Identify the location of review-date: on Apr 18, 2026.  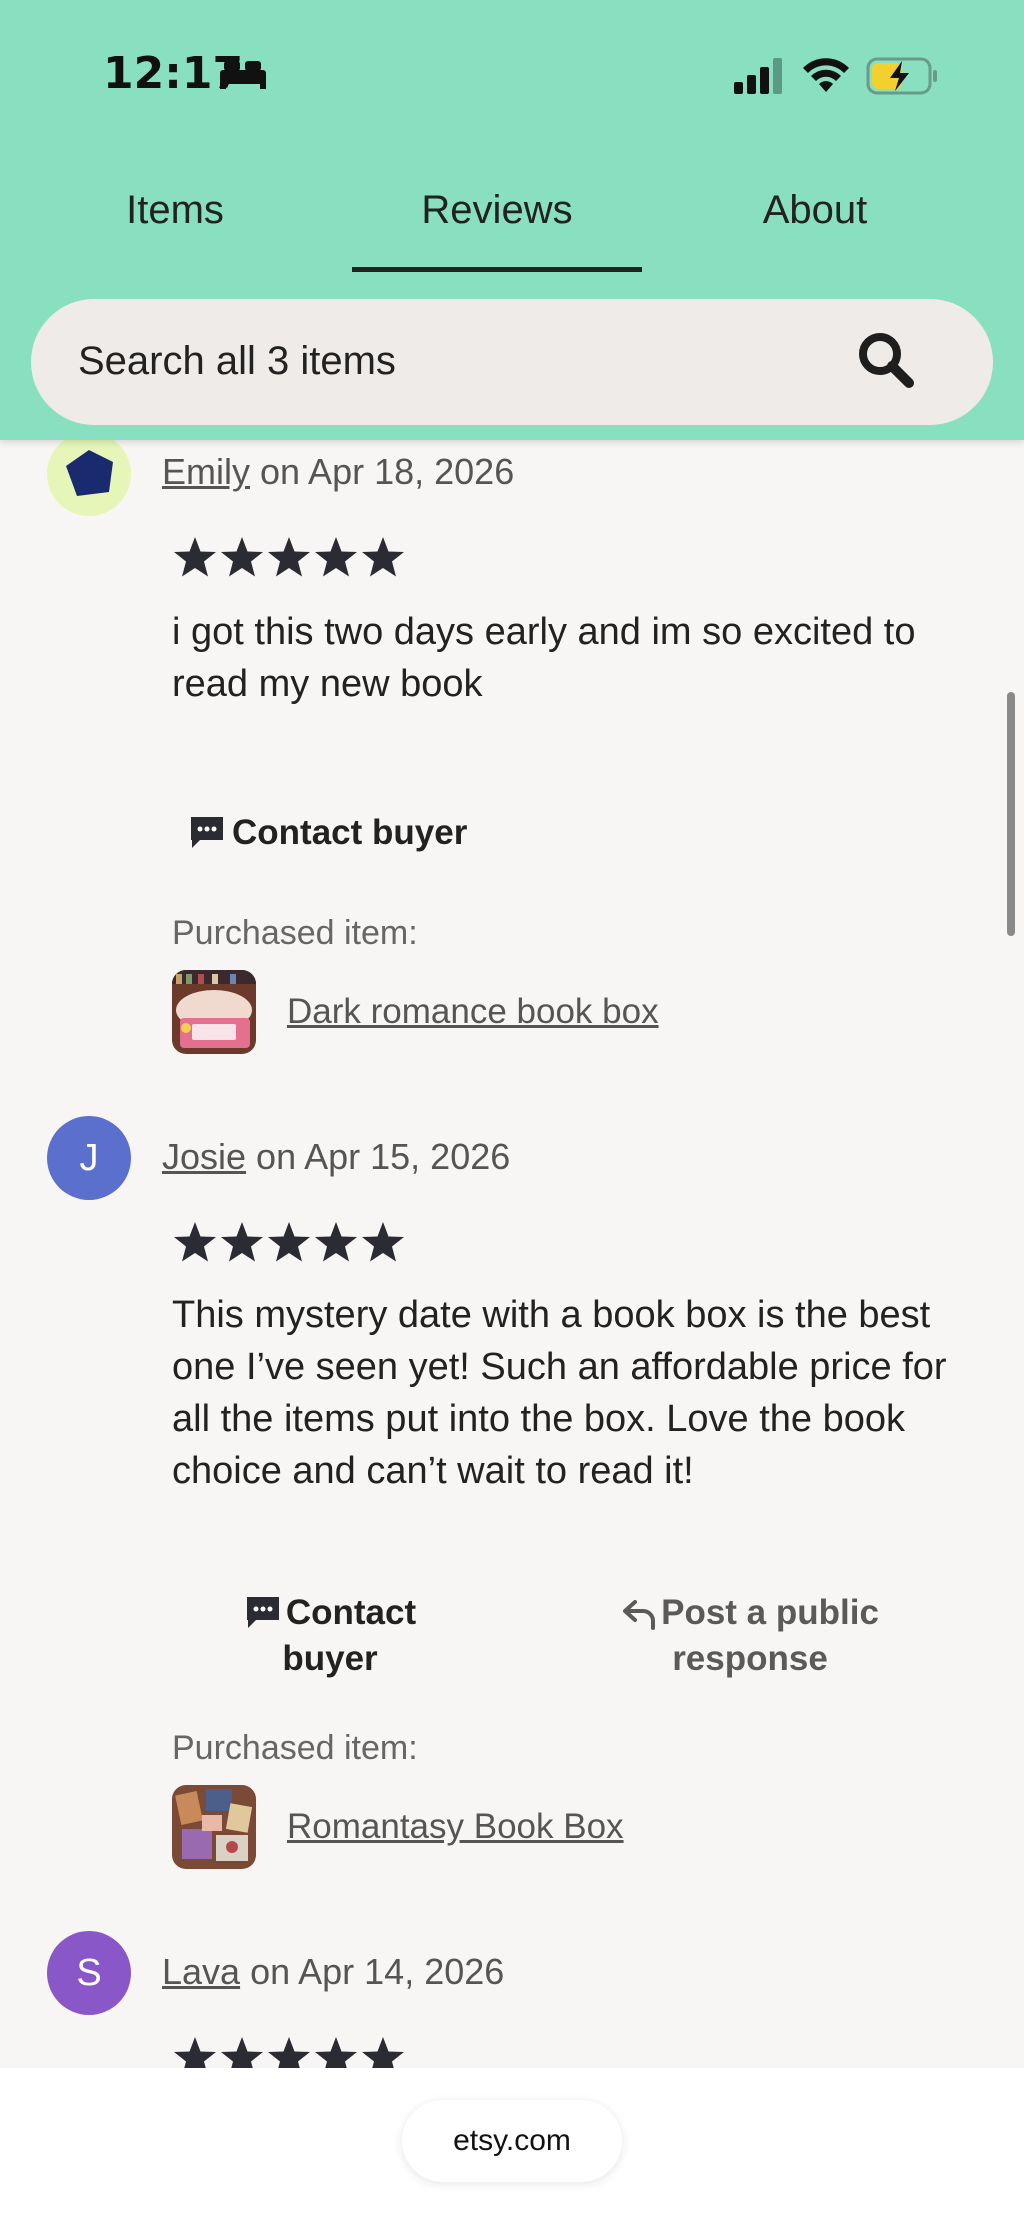
(382, 471).